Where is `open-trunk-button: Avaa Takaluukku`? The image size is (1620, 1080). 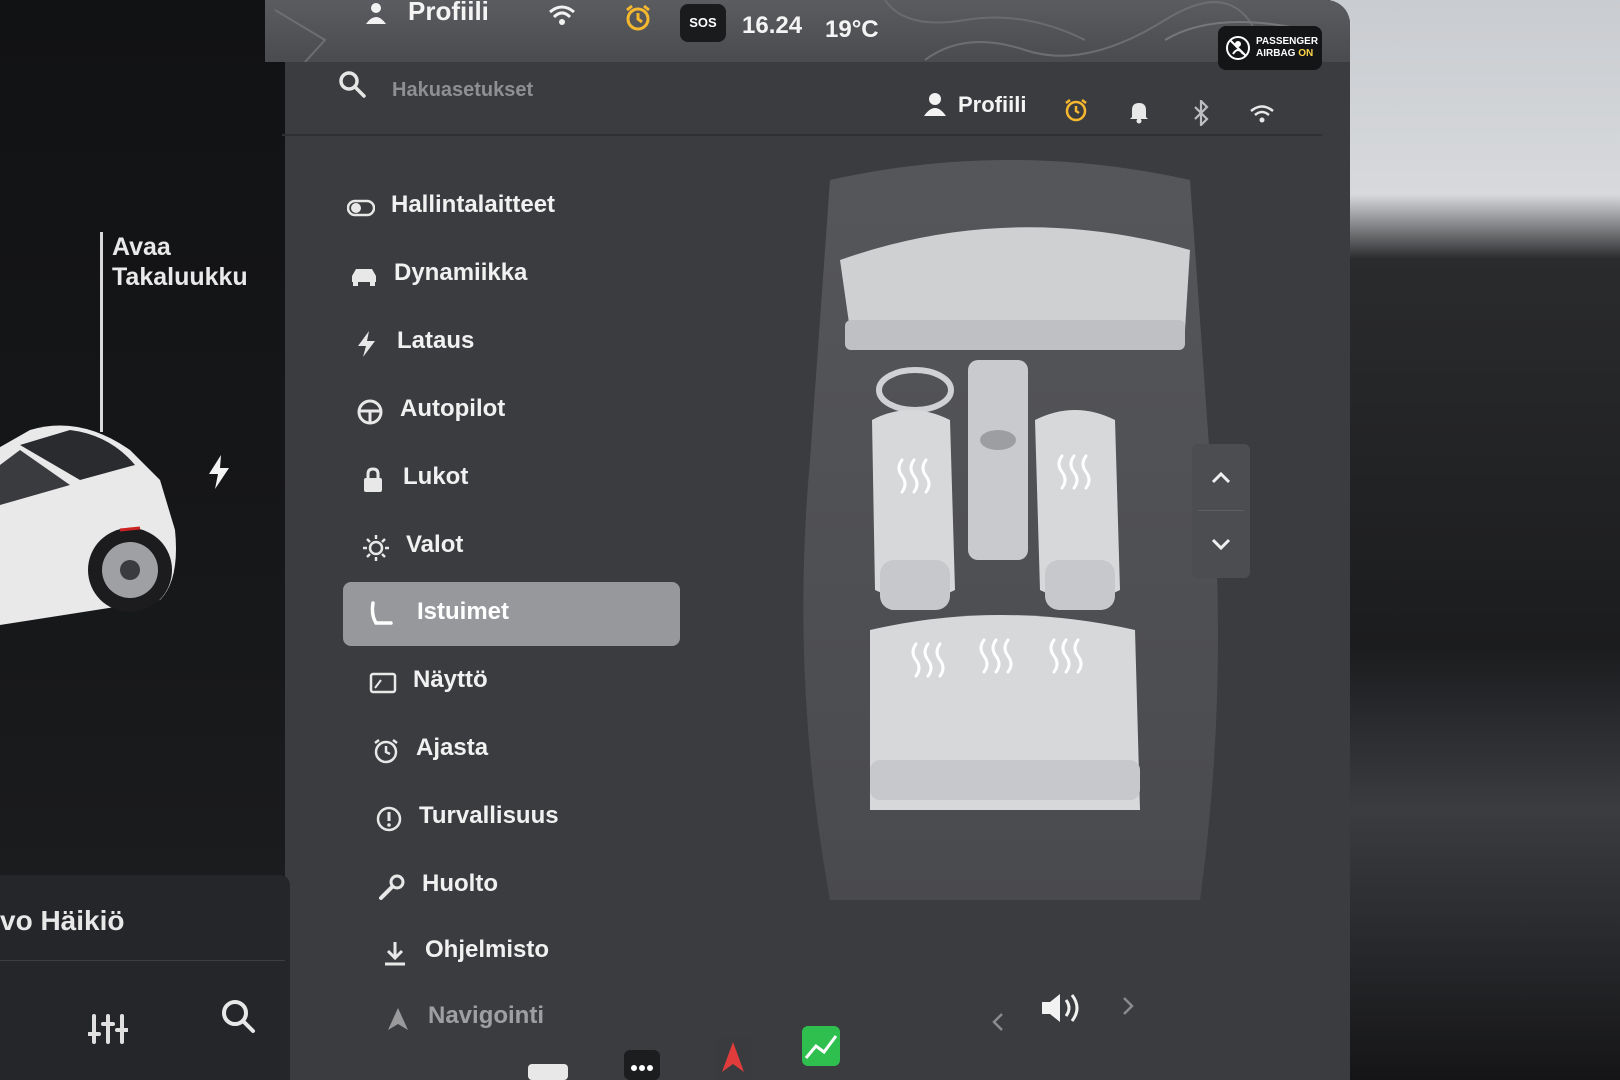 open-trunk-button: Avaa Takaluukku is located at coordinates (180, 262).